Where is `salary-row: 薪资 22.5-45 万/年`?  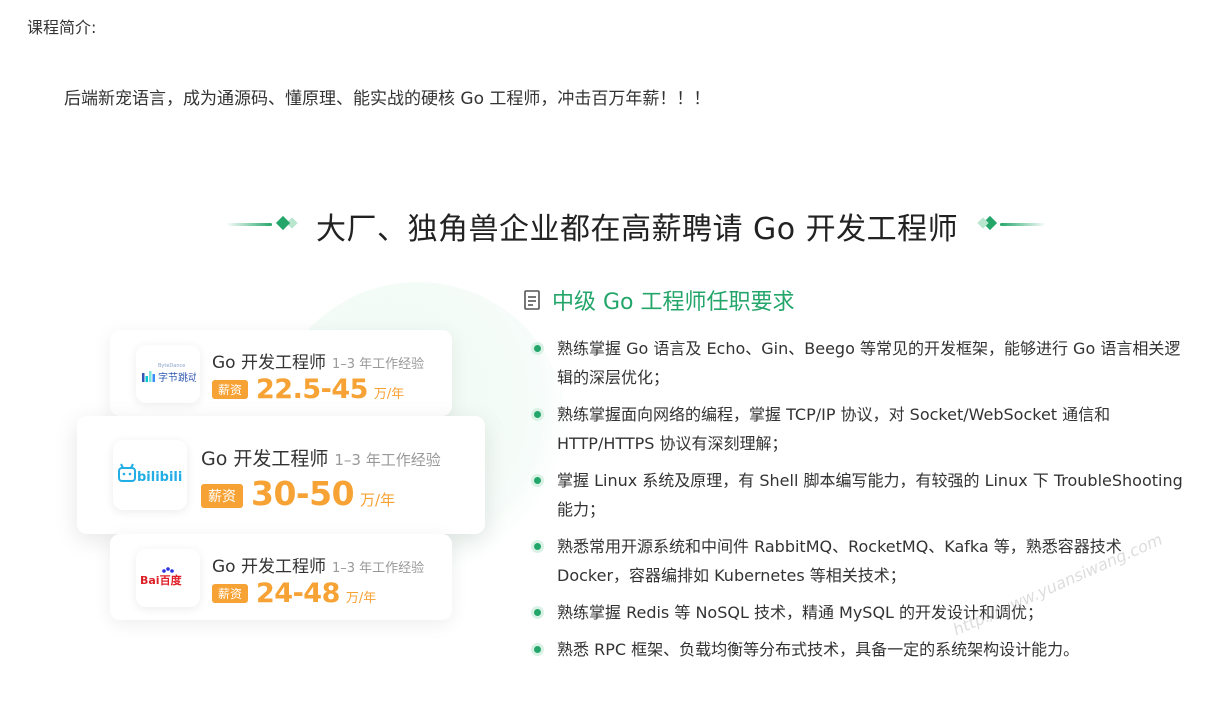 salary-row: 薪资 22.5-45 万/年 is located at coordinates (308, 389).